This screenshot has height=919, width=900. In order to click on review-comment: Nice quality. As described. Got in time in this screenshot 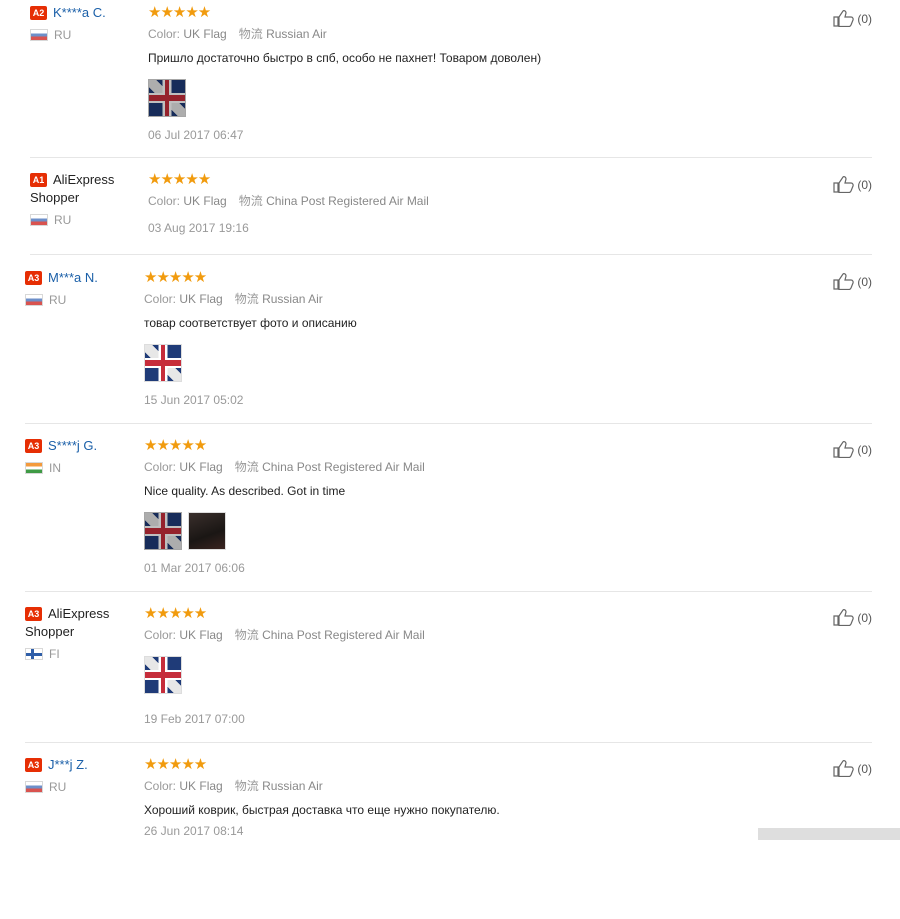, I will do `click(245, 491)`.